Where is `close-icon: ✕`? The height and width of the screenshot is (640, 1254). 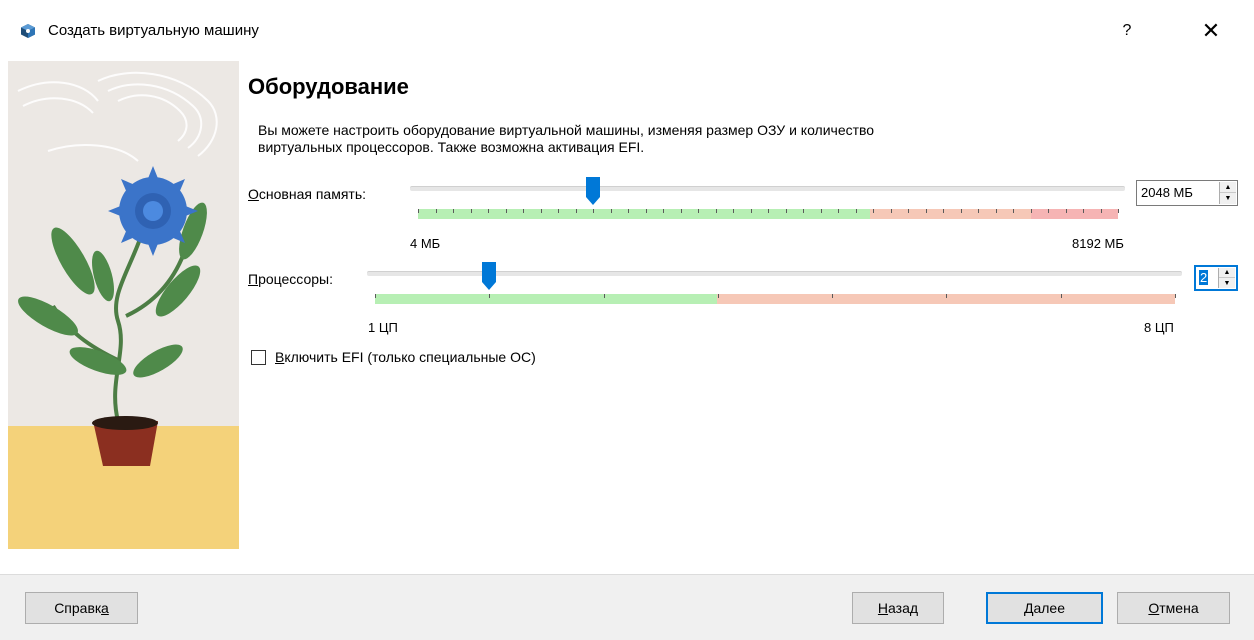
close-icon: ✕ is located at coordinates (1211, 31).